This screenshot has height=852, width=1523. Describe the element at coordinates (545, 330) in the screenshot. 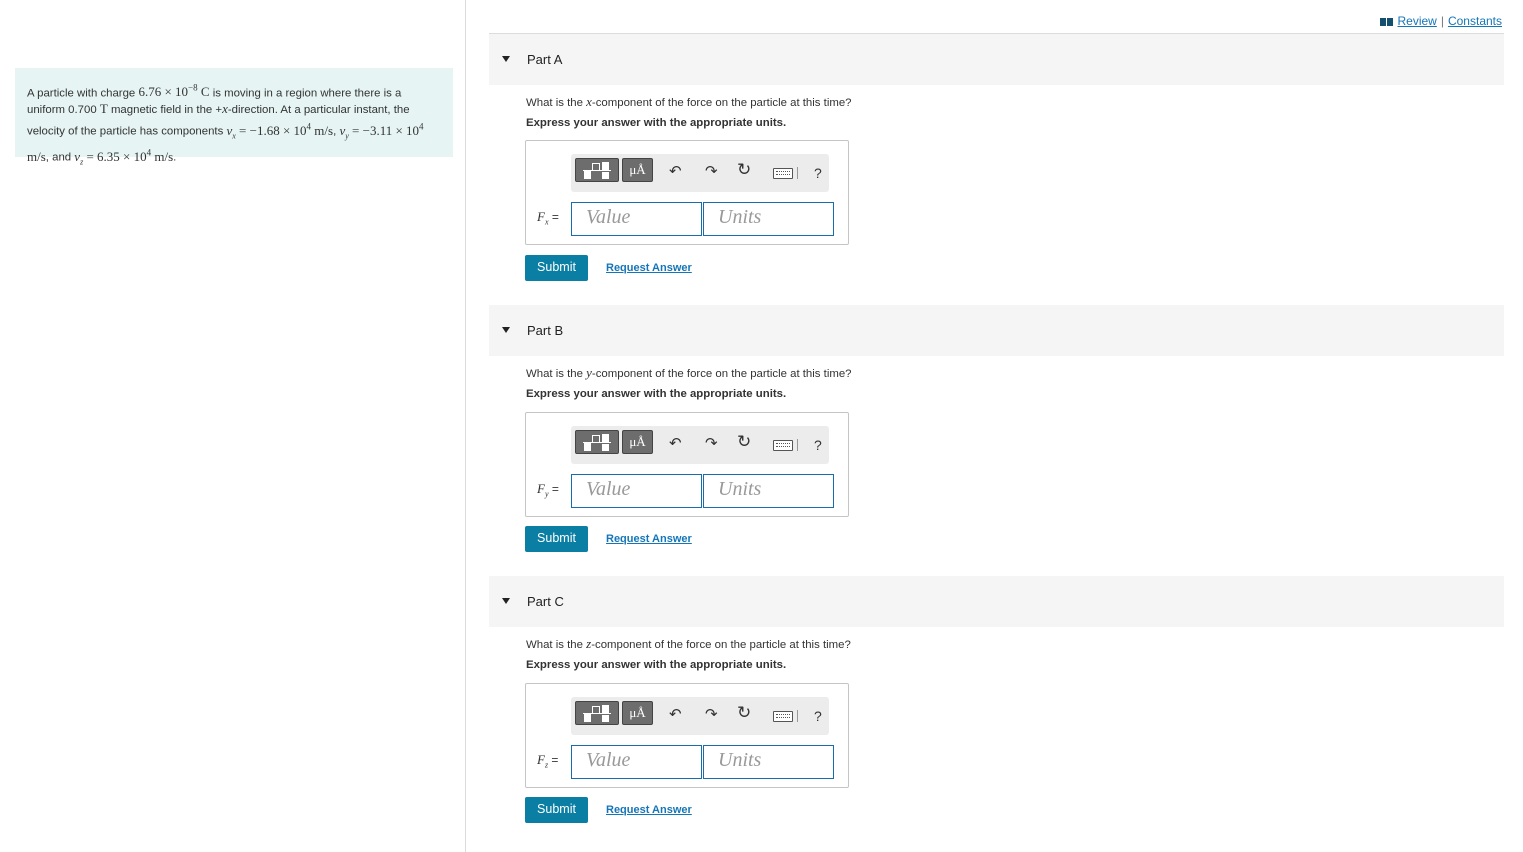

I see `part-title: Part B` at that location.